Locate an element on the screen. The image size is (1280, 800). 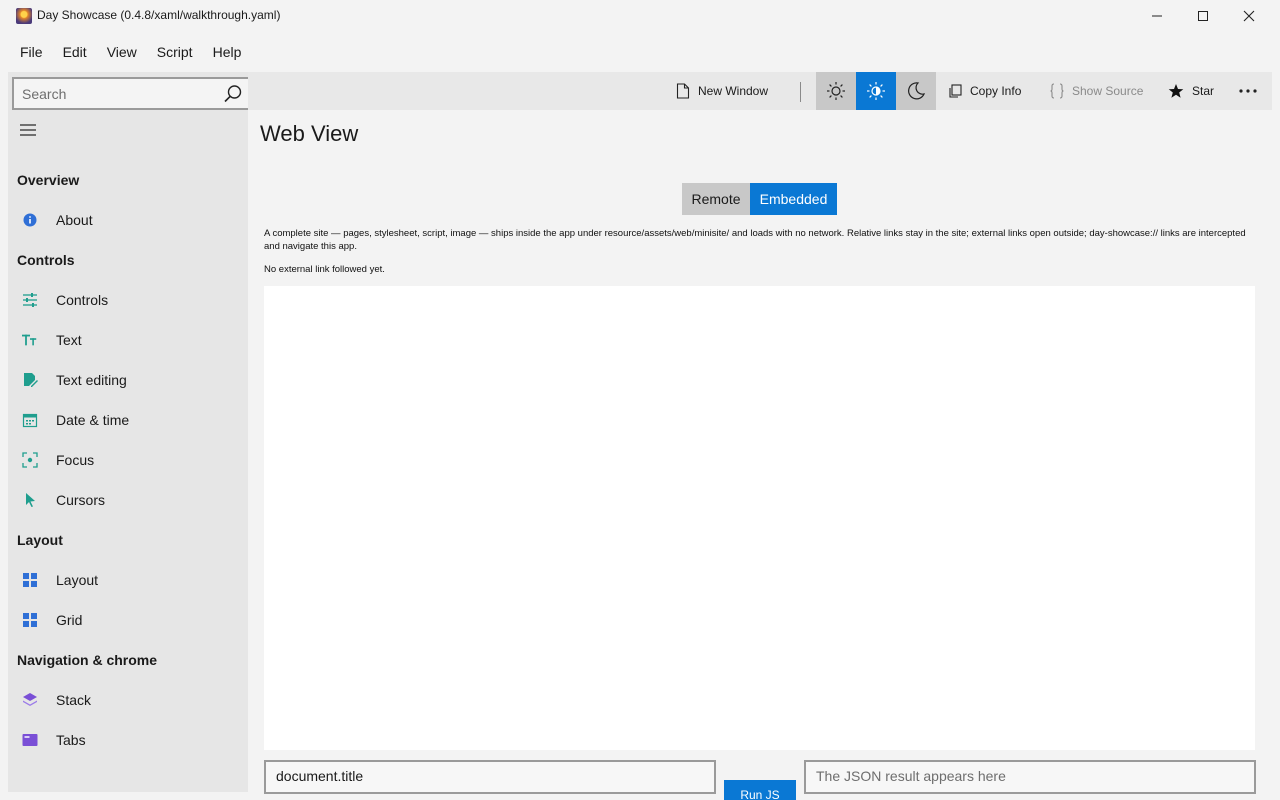
show-source-button: Show Source is located at coordinates (1096, 91).